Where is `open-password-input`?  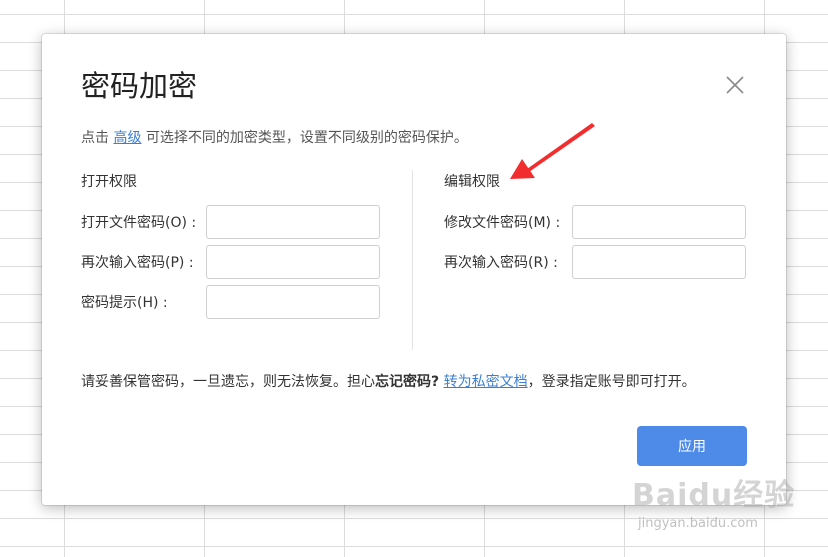 open-password-input is located at coordinates (293, 222).